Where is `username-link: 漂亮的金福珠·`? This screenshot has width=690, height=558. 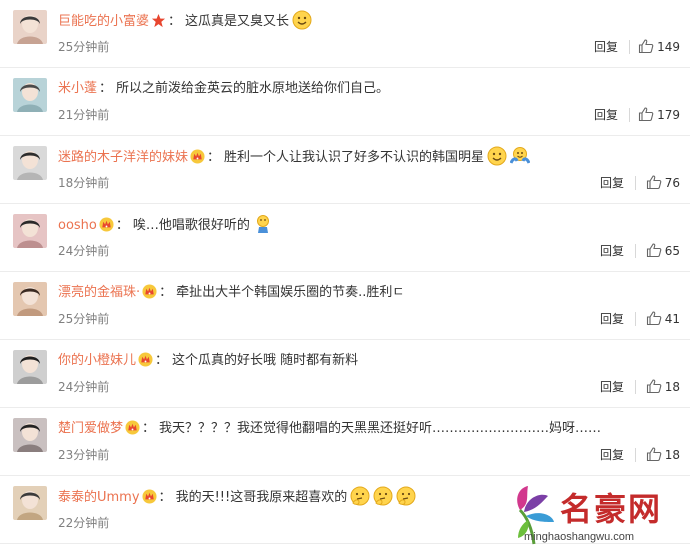
username-link: 漂亮的金福珠· is located at coordinates (99, 292).